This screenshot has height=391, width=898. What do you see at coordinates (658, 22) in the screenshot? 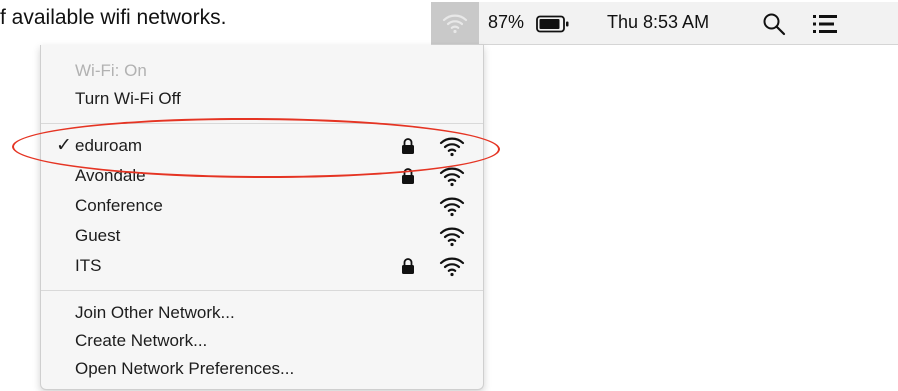
I see `menubar-clock: Thu 8:53 AM` at bounding box center [658, 22].